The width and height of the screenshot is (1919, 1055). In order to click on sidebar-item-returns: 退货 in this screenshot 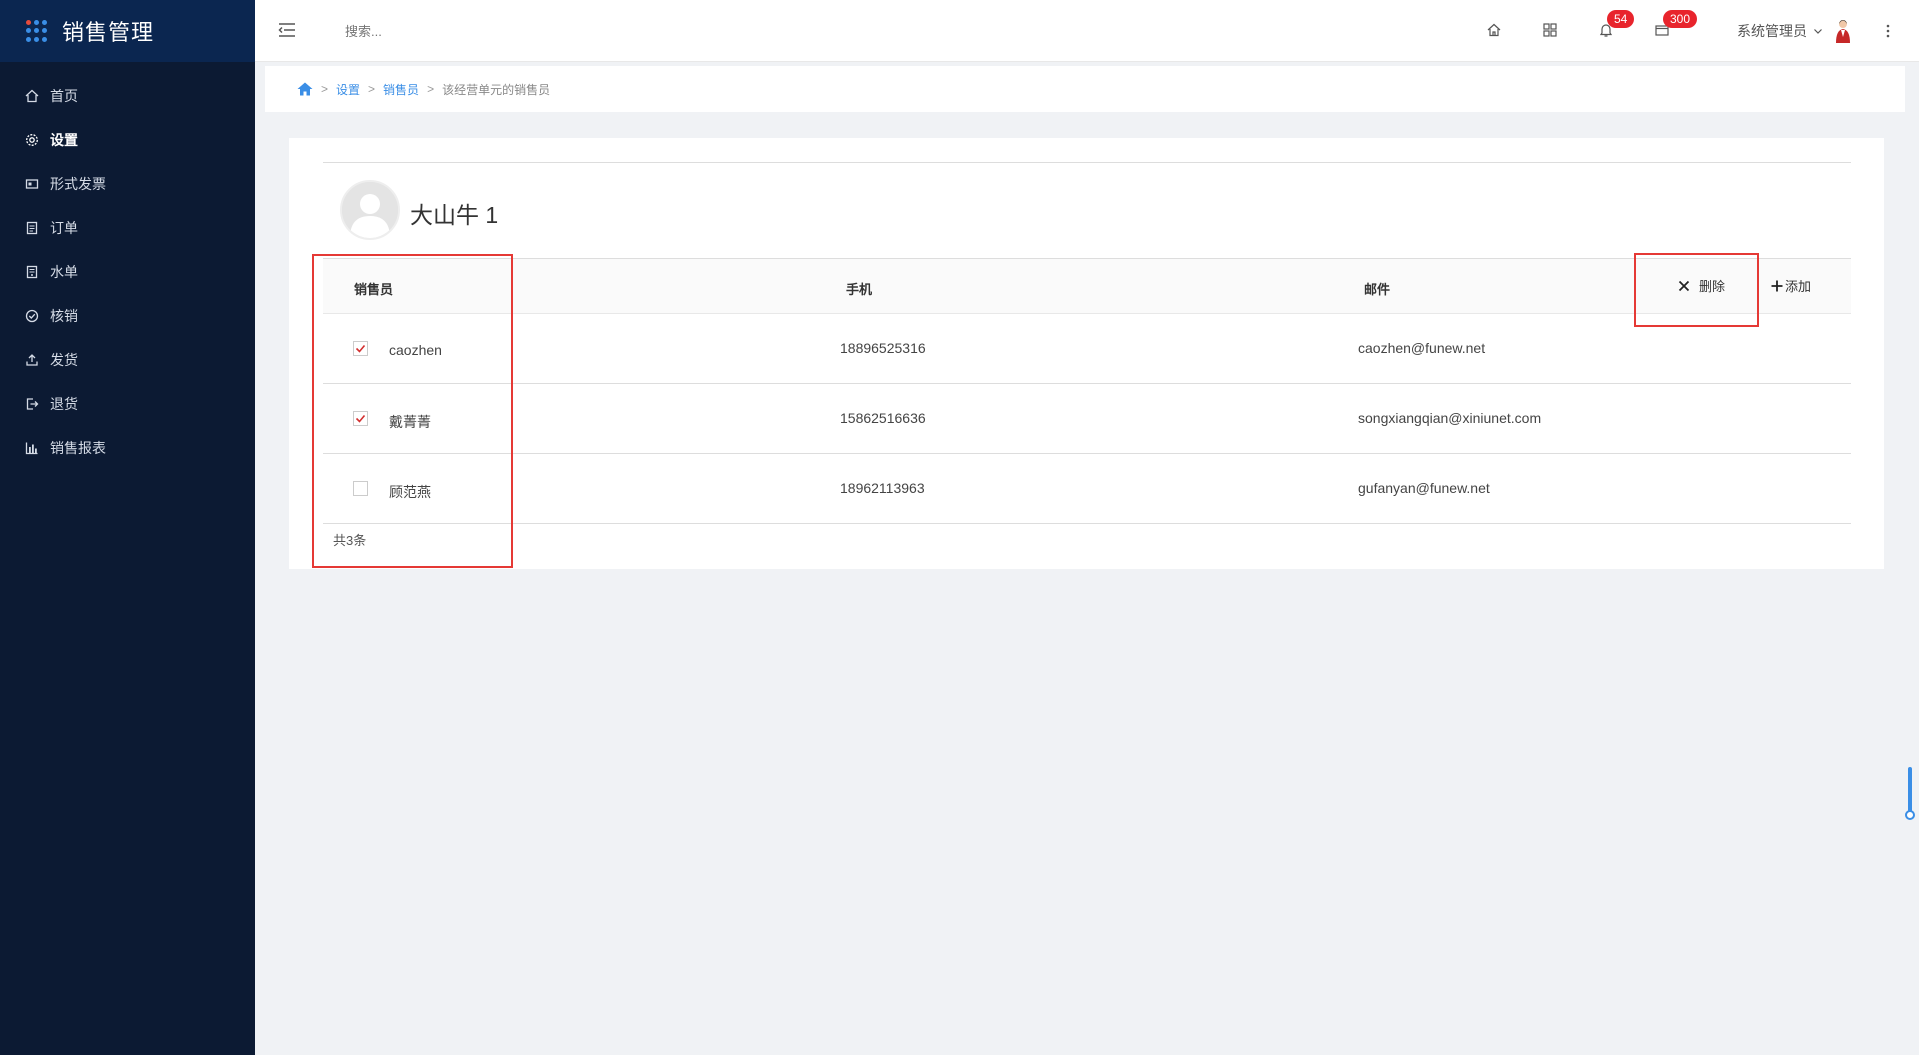, I will do `click(127, 404)`.